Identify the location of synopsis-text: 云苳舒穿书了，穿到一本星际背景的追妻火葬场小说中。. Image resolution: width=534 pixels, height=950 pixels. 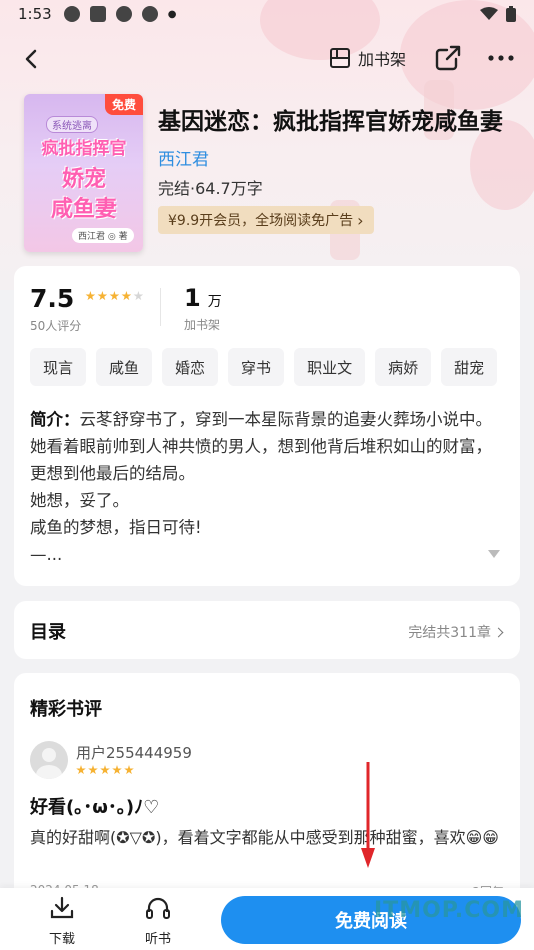
(286, 419).